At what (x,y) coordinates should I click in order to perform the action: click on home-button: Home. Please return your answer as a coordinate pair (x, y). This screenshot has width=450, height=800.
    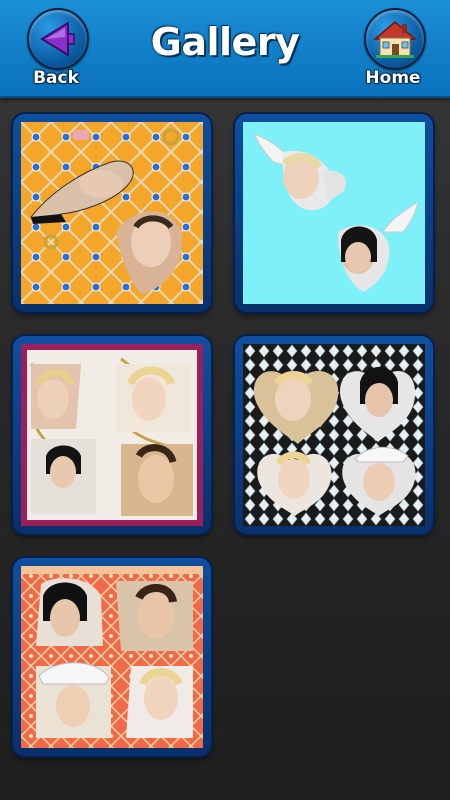
    Looking at the image, I should click on (393, 49).